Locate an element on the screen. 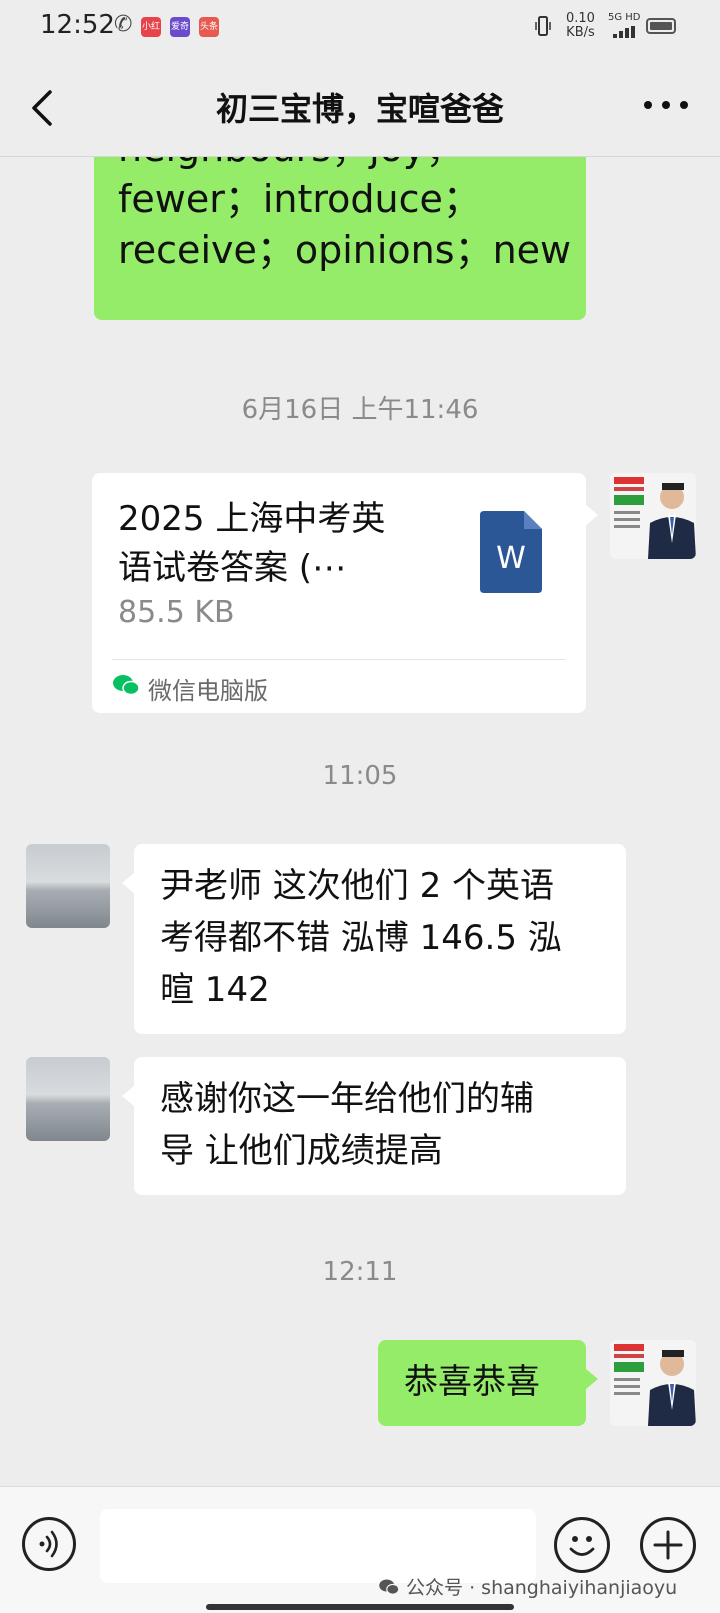 The width and height of the screenshot is (720, 1613). app-badge-icon: 头条 is located at coordinates (209, 27).